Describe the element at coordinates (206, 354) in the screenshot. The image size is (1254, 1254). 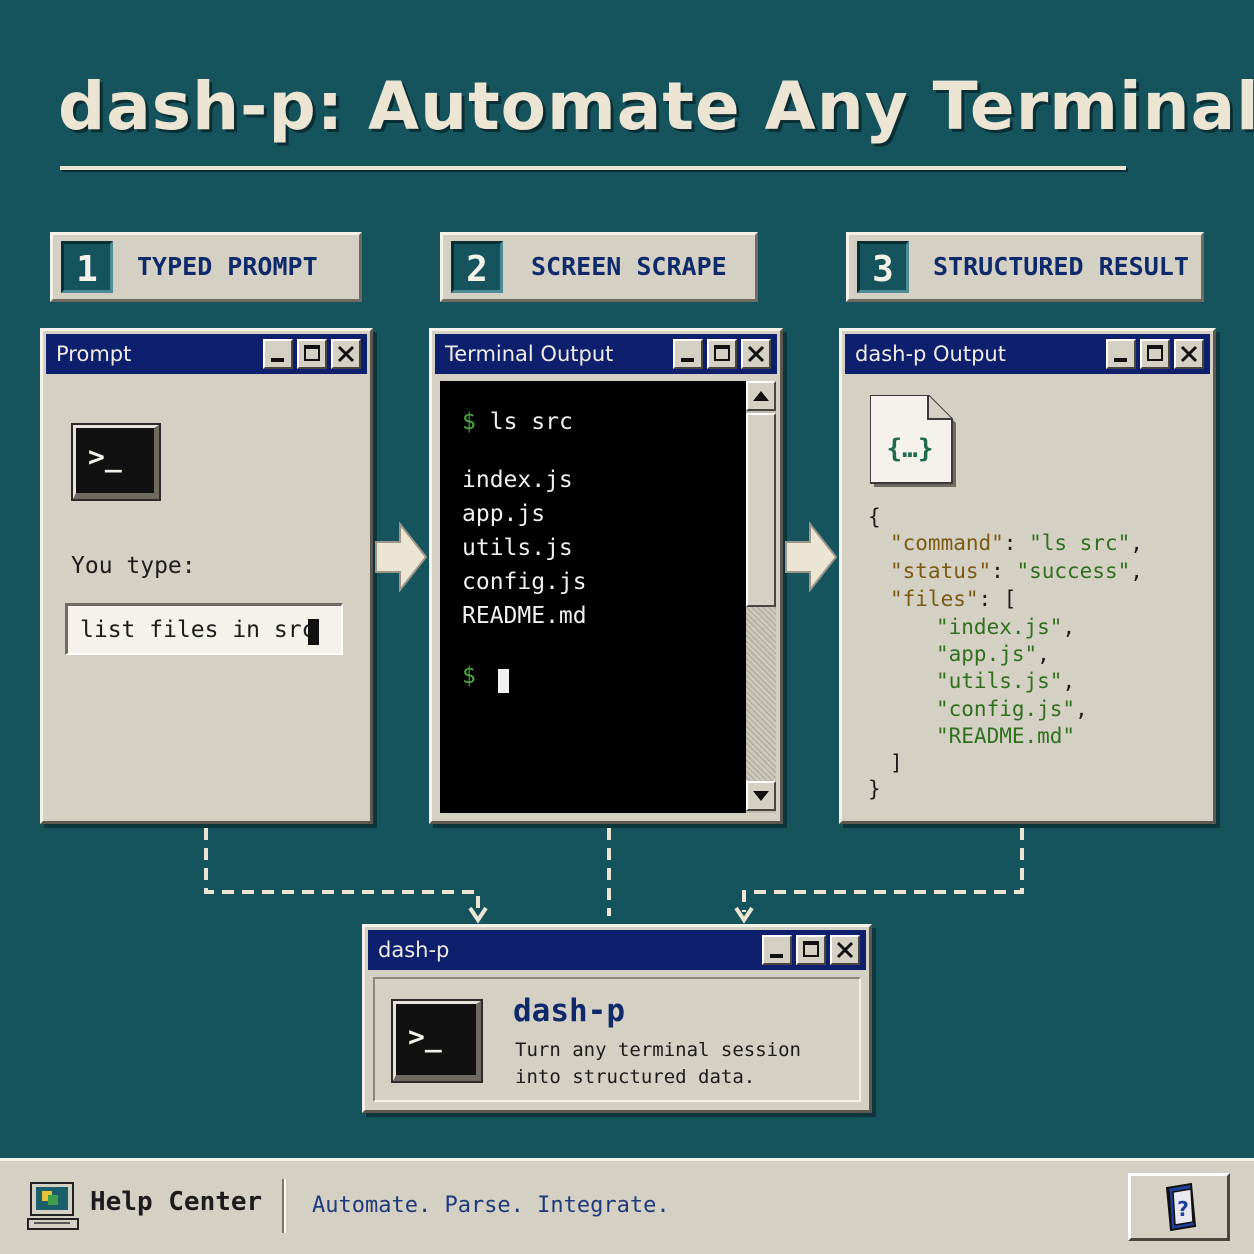
I see `prompt-titlebar: Prompt` at that location.